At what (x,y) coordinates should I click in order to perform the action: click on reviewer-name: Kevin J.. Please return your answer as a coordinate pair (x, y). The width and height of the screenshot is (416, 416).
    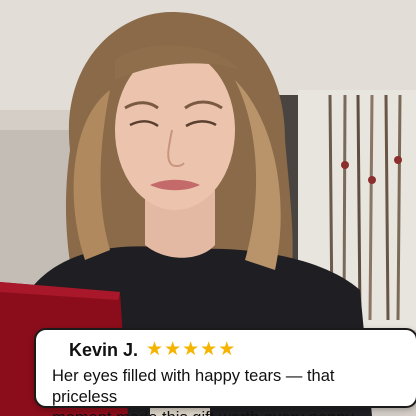
    Looking at the image, I should click on (104, 349).